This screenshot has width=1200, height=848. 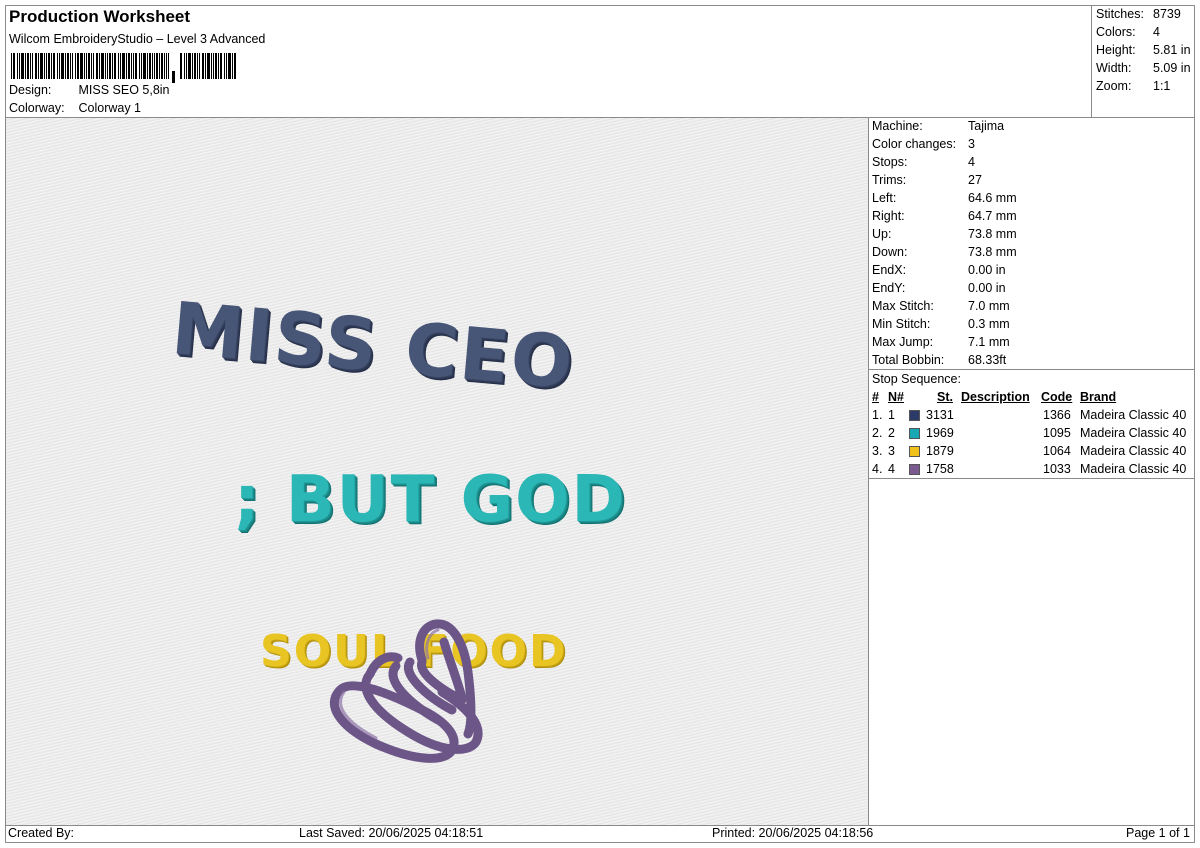 What do you see at coordinates (41, 833) in the screenshot?
I see `created-by: Created By:` at bounding box center [41, 833].